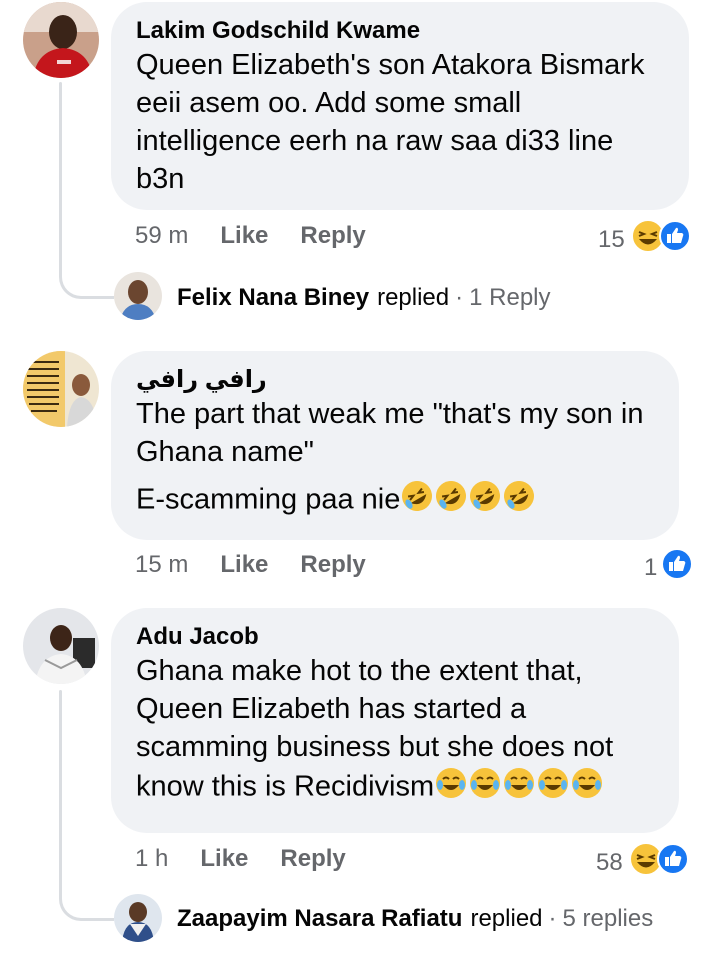 The height and width of the screenshot is (968, 720). I want to click on comment-actions: 59 m Like Reply, so click(250, 236).